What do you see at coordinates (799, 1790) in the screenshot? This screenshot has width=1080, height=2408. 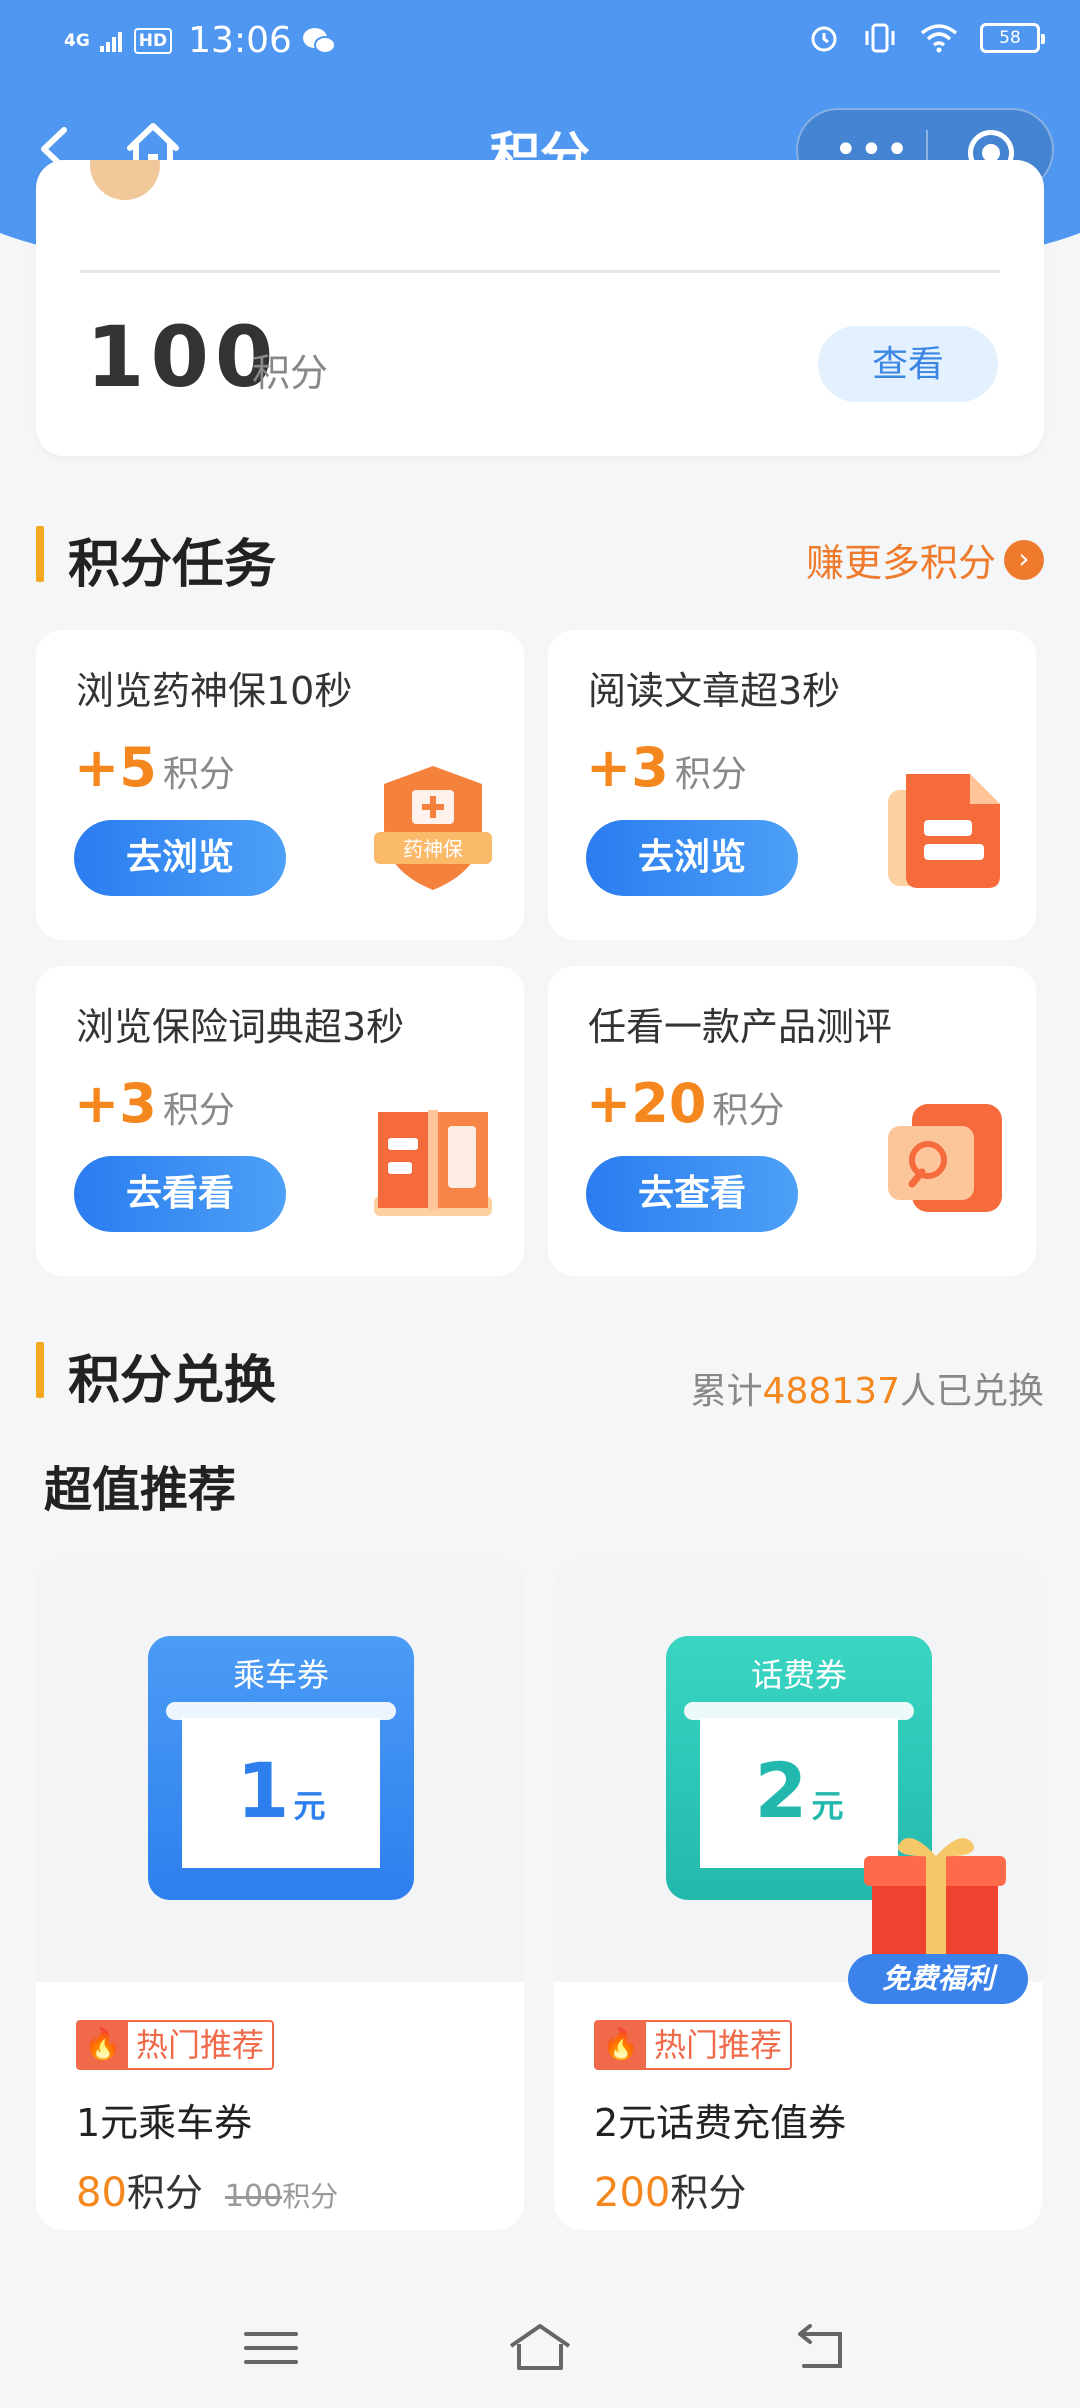 I see `voucher-amount: 2元` at bounding box center [799, 1790].